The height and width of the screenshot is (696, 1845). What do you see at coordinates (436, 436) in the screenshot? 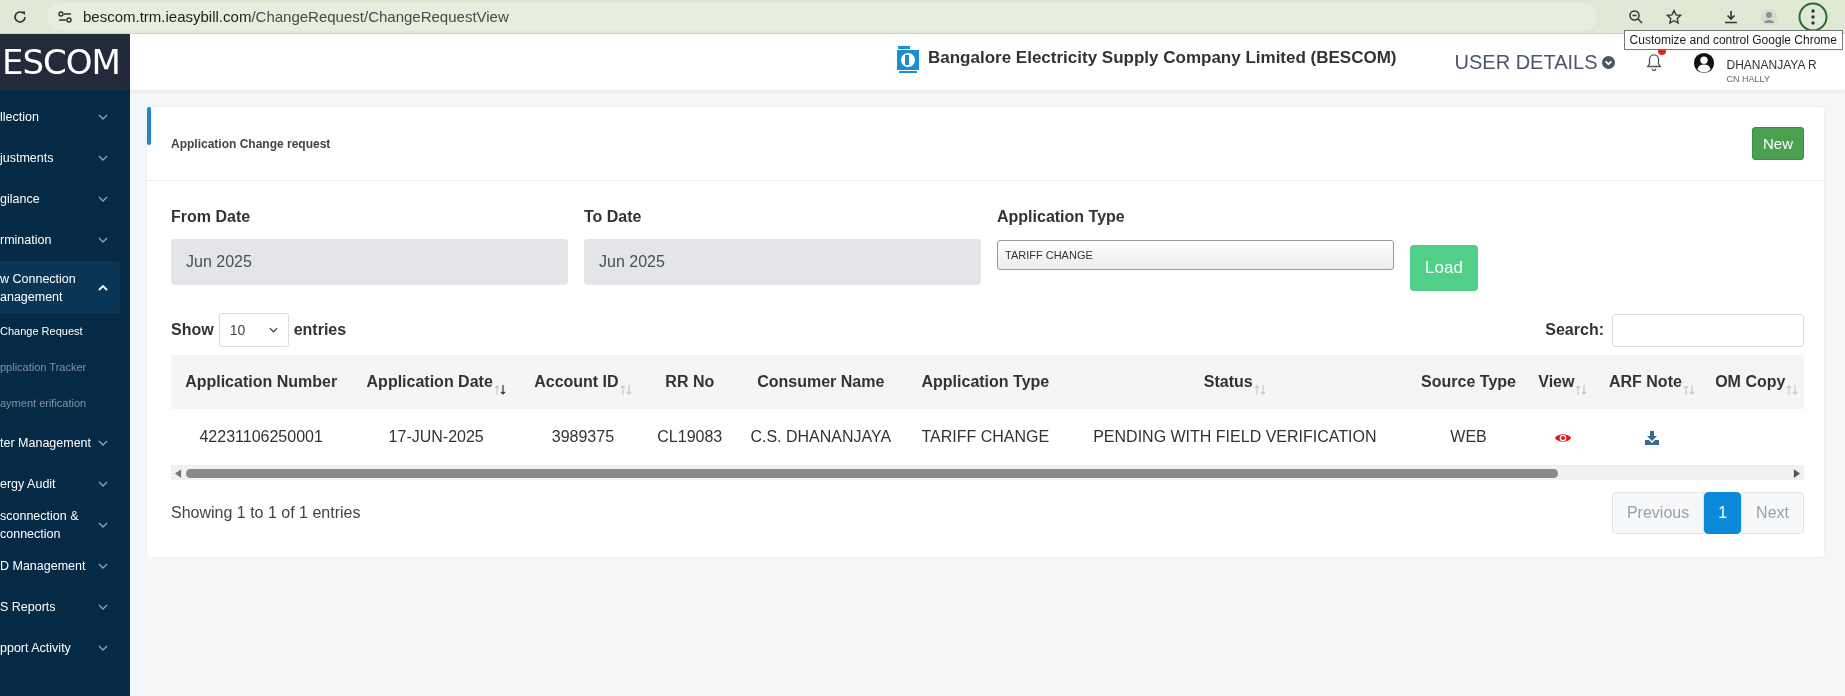
I see `table-cell: 17-JUN-2025` at bounding box center [436, 436].